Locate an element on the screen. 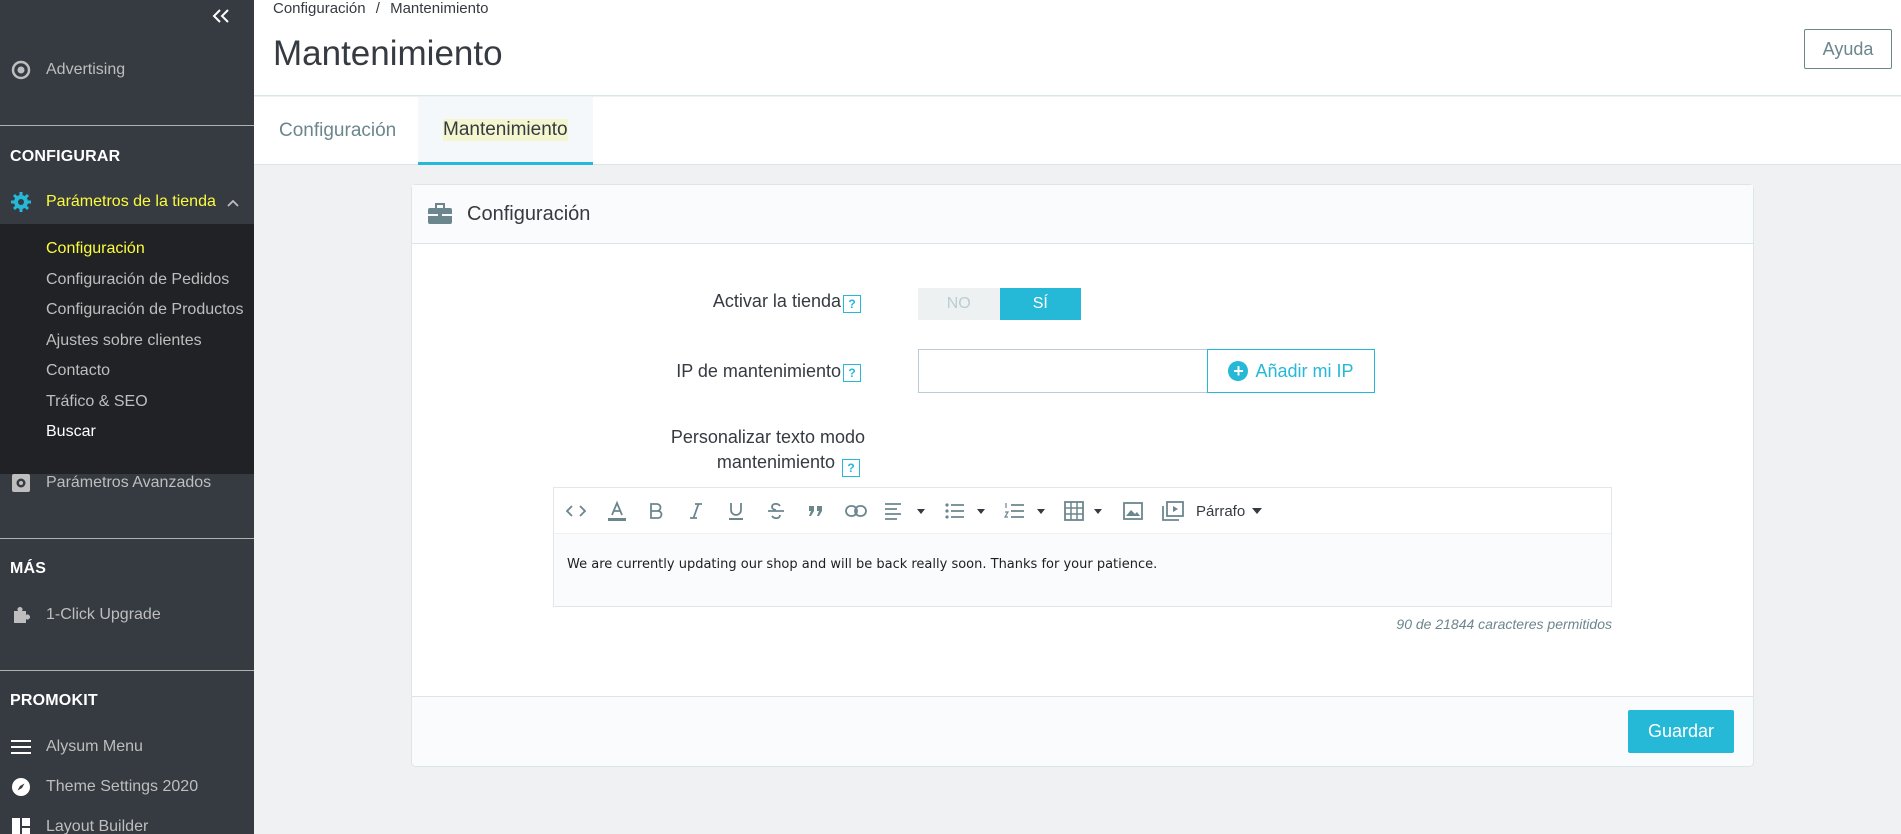 The height and width of the screenshot is (834, 1901). blockquote-icon is located at coordinates (816, 511).